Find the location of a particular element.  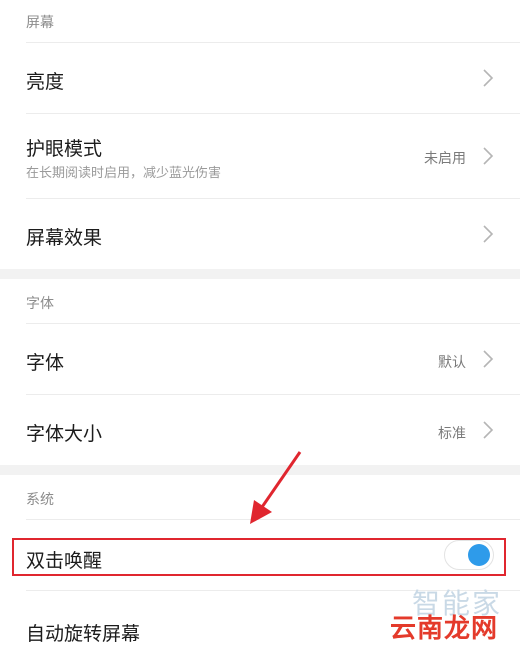

row-subtitle-eye-care: 在长期阅读时启用，减少蓝光伤害 is located at coordinates (124, 173).